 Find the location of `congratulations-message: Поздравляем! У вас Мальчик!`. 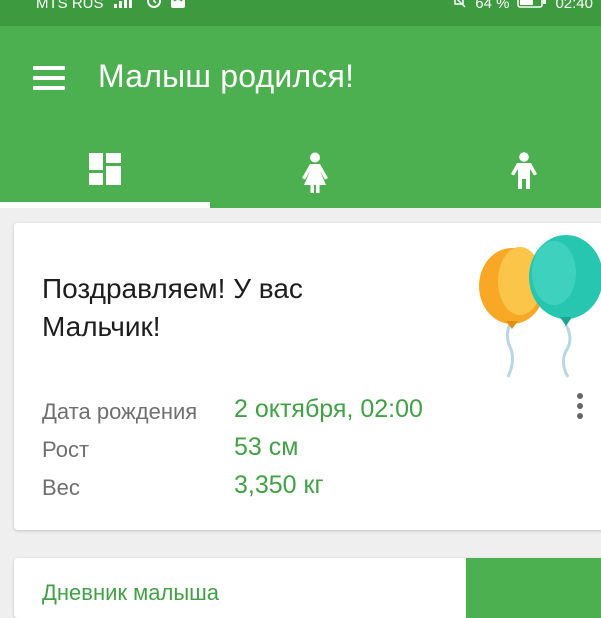

congratulations-message: Поздравляем! У вас Мальчик! is located at coordinates (172, 307).